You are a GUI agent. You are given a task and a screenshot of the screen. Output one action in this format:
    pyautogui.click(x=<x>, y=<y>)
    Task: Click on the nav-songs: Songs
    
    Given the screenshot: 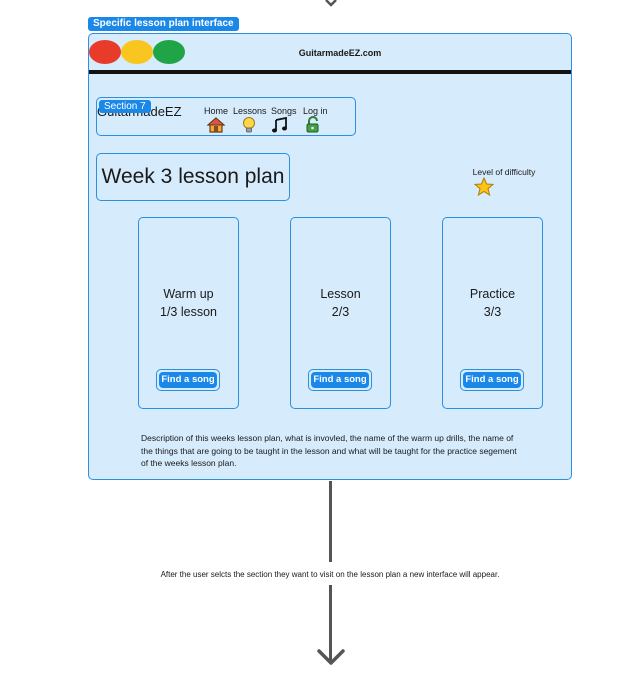 What is the action you would take?
    pyautogui.click(x=284, y=111)
    